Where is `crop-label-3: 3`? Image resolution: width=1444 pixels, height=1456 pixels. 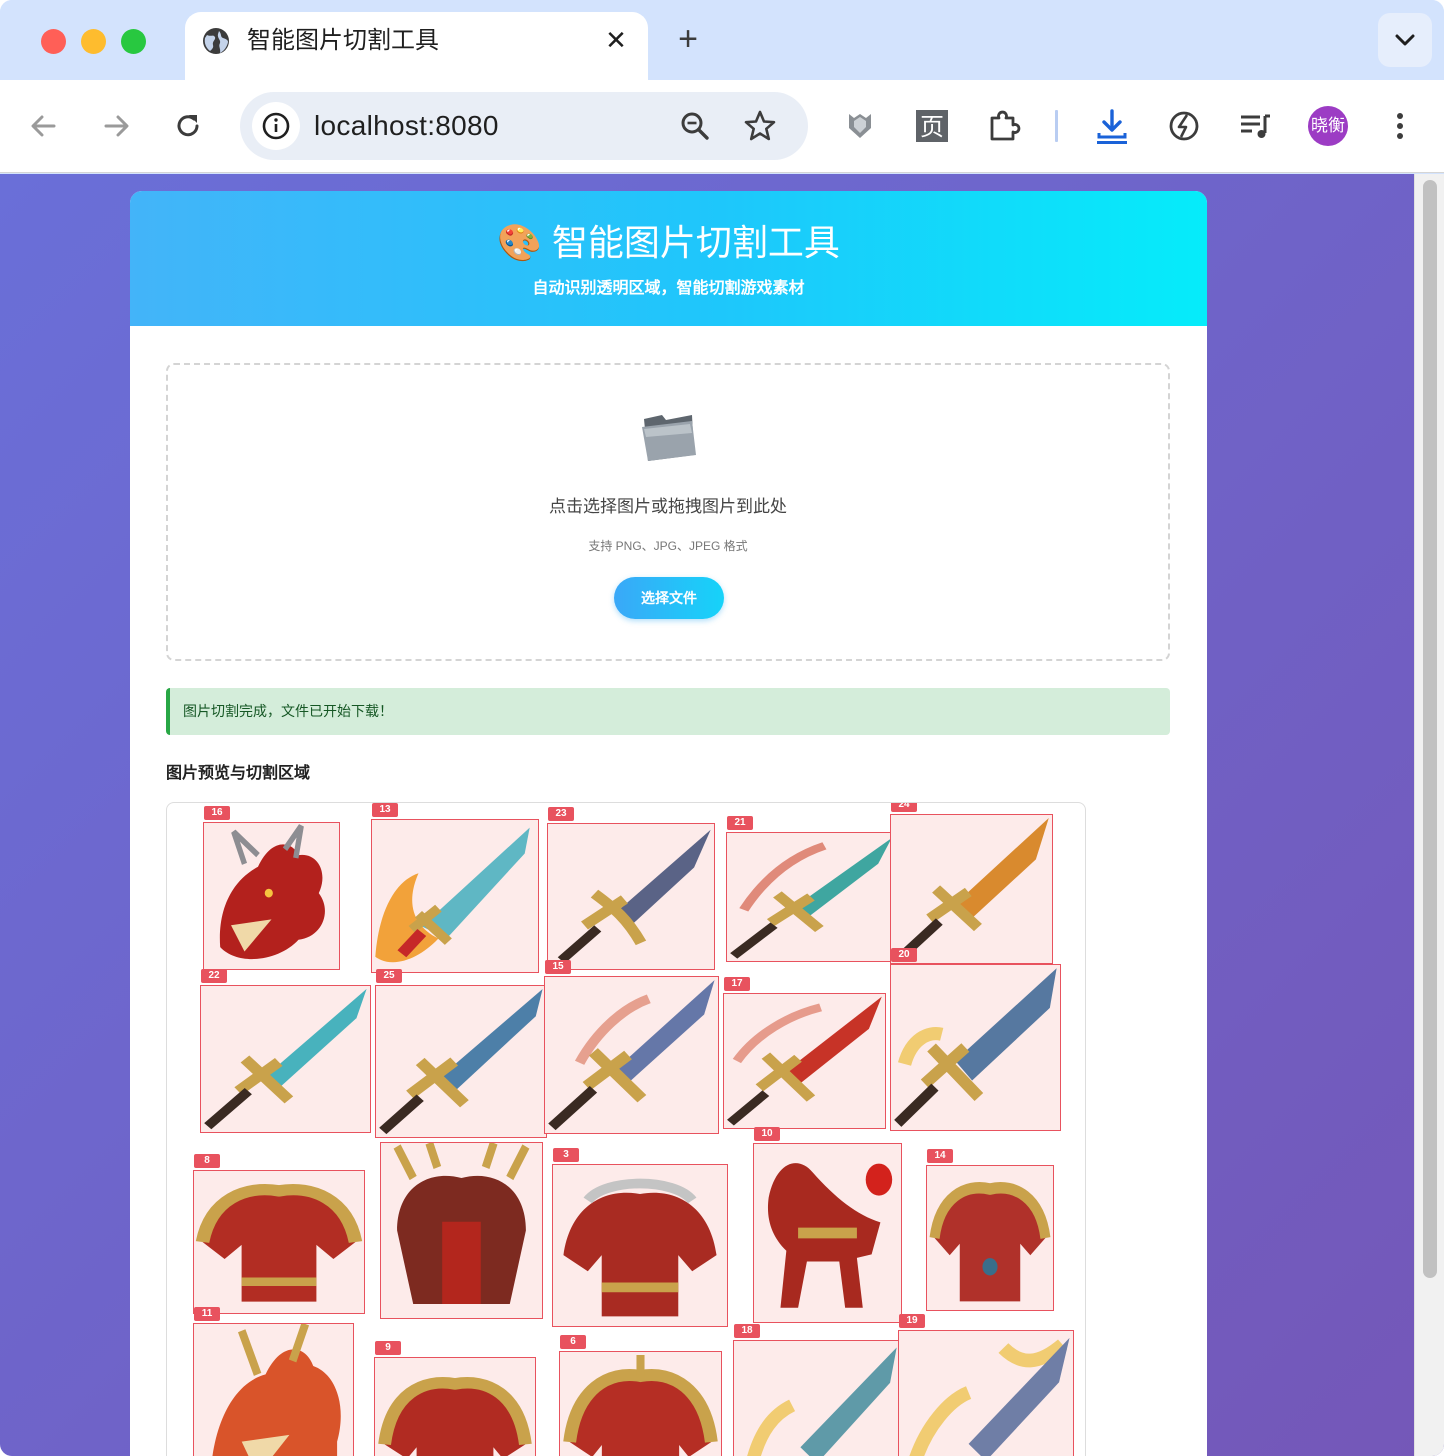 crop-label-3: 3 is located at coordinates (566, 1155).